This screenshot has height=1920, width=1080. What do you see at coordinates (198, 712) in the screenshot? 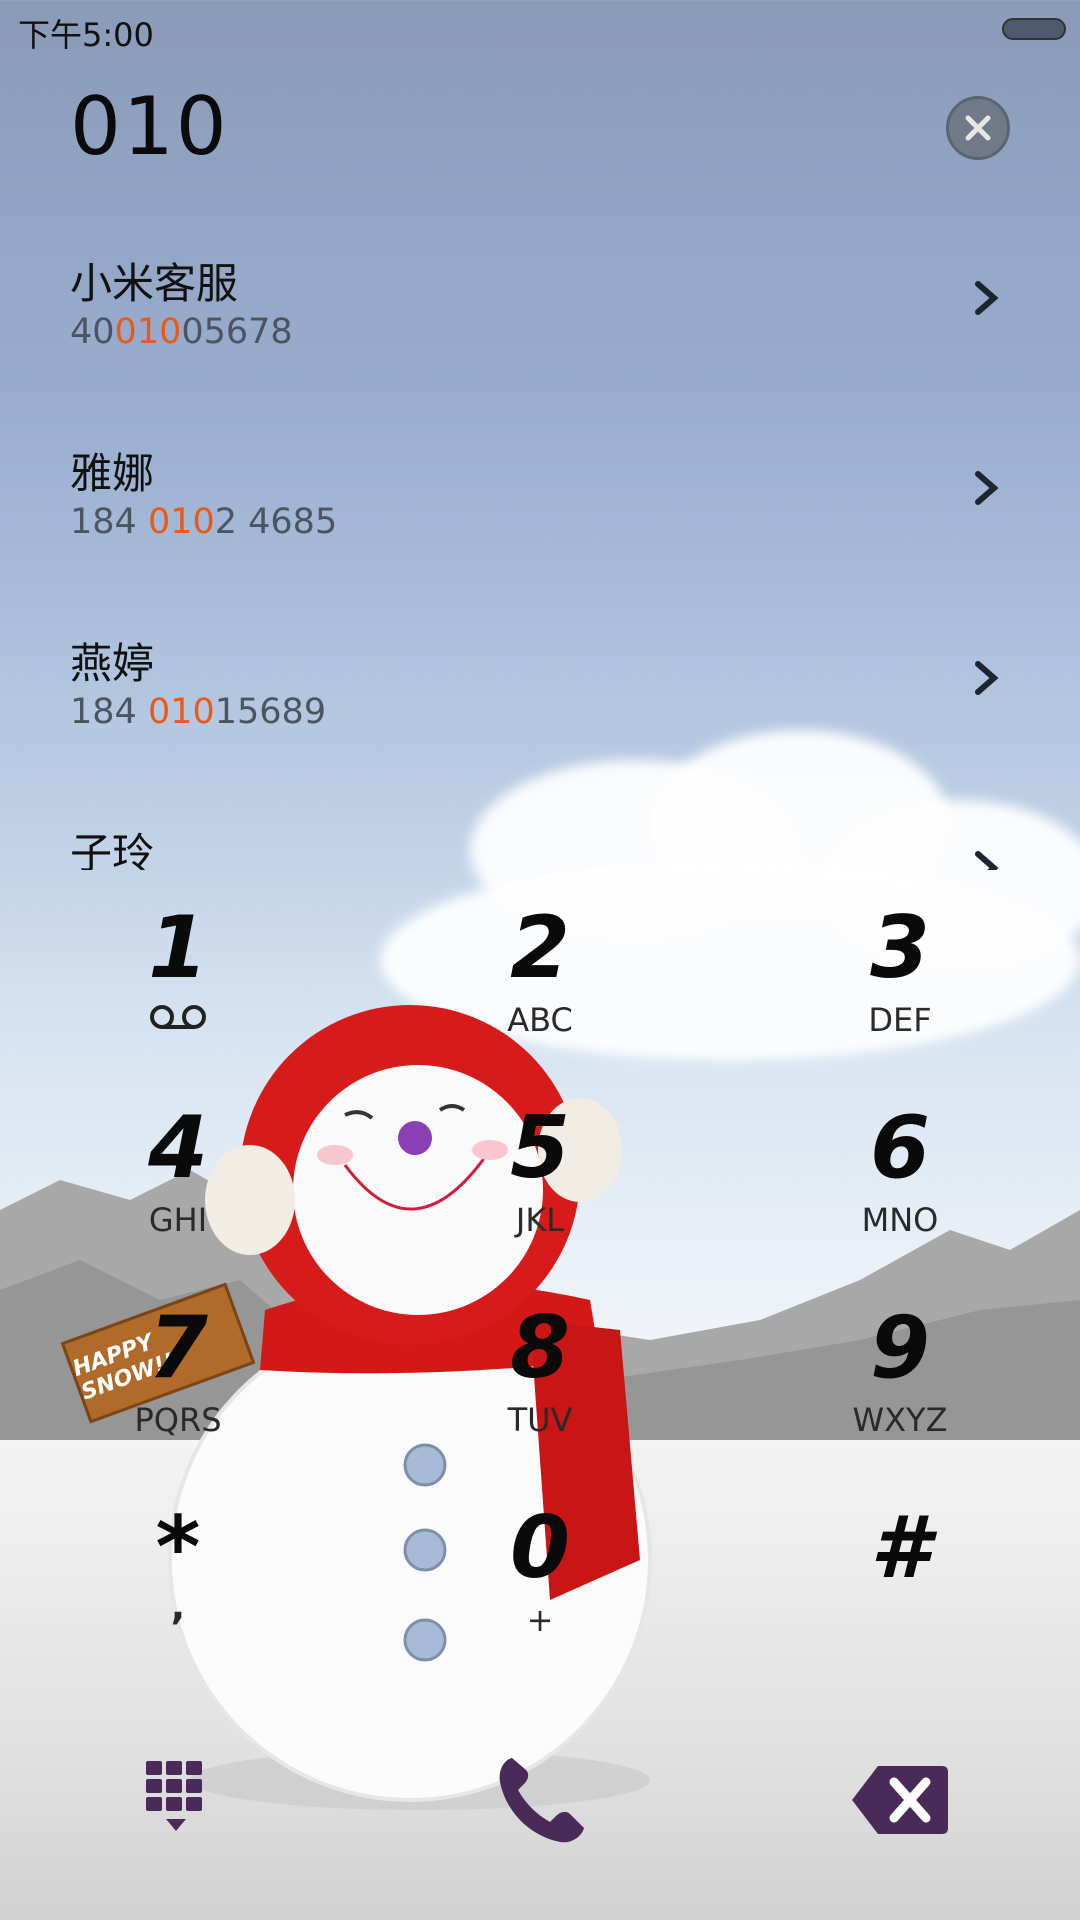
I see `contact-number: 184 01015689` at bounding box center [198, 712].